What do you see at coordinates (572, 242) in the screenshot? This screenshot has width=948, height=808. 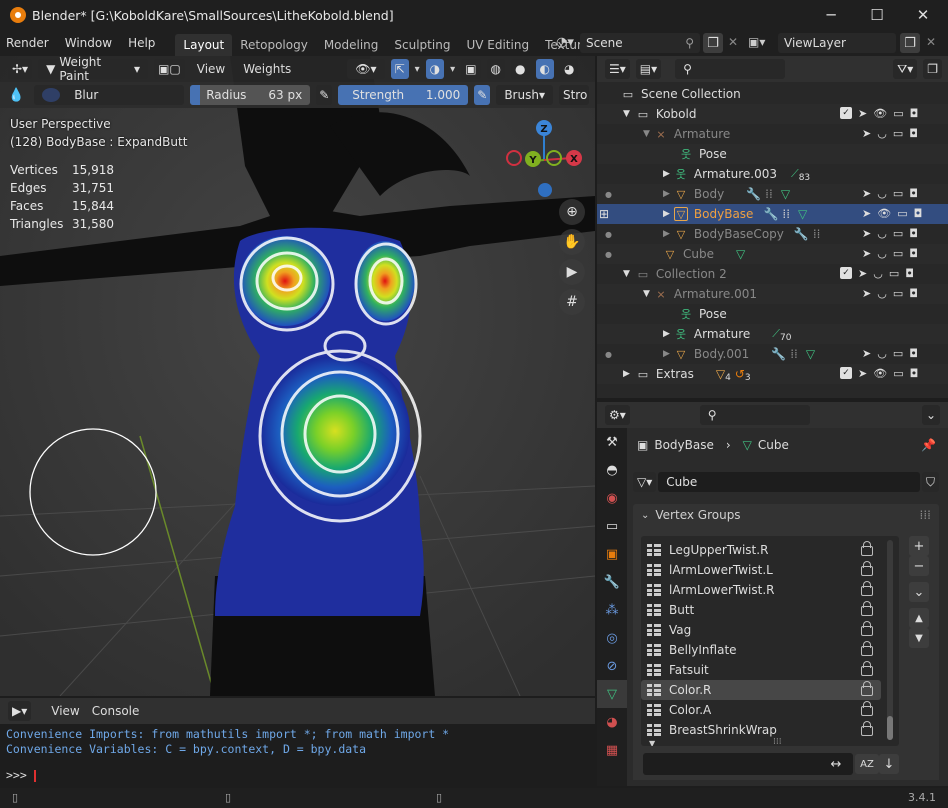 I see `pan-hand-icon: ✋` at bounding box center [572, 242].